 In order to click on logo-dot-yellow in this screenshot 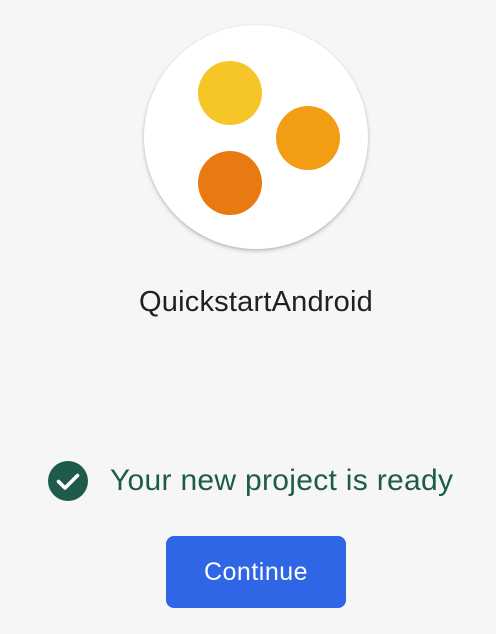, I will do `click(230, 93)`.